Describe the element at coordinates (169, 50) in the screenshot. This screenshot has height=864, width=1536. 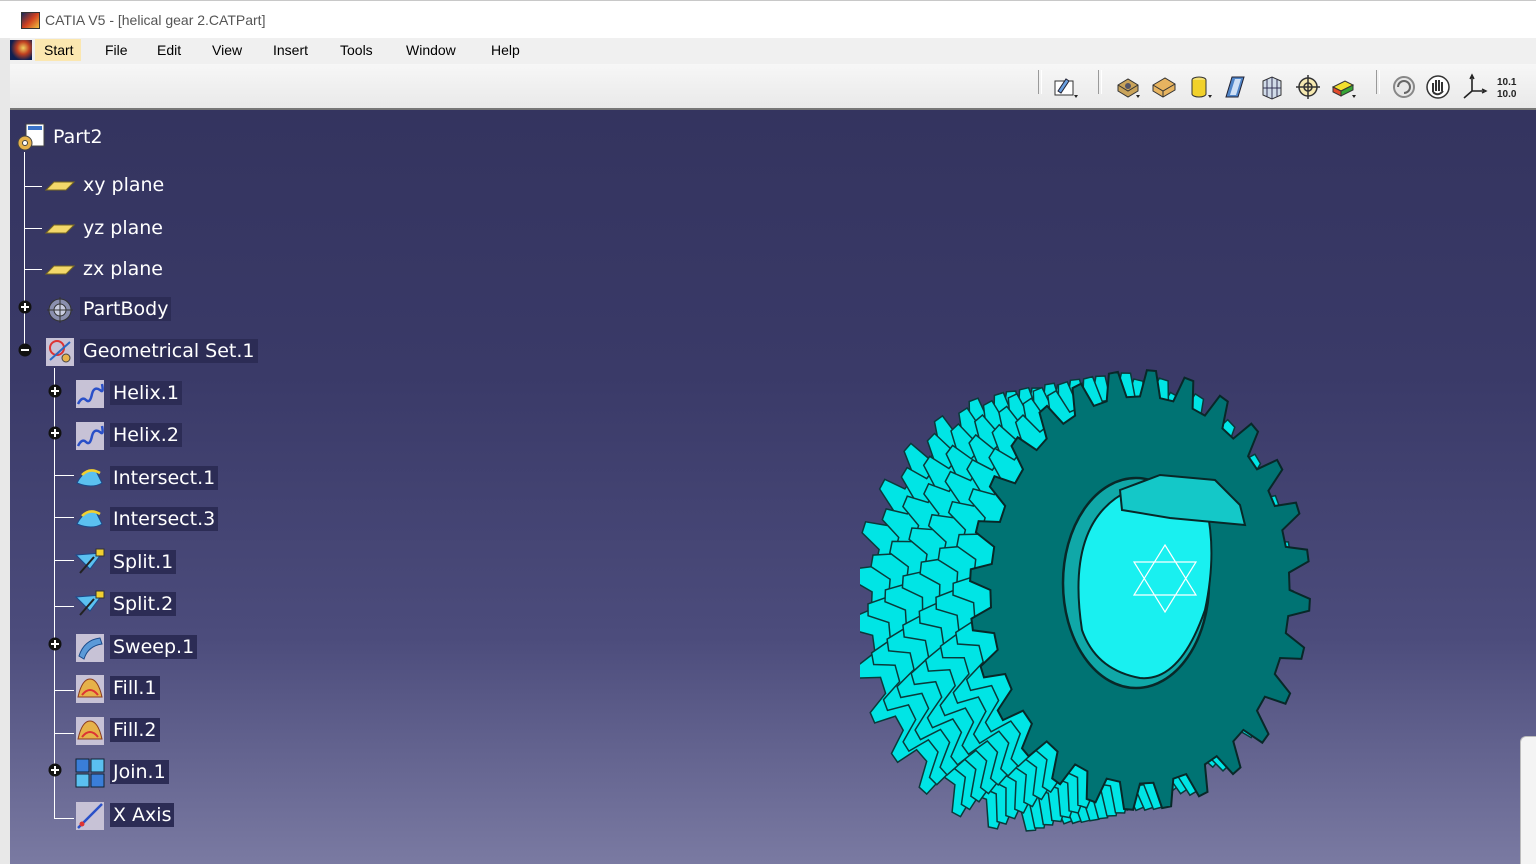
I see `menu-edit: Edit` at that location.